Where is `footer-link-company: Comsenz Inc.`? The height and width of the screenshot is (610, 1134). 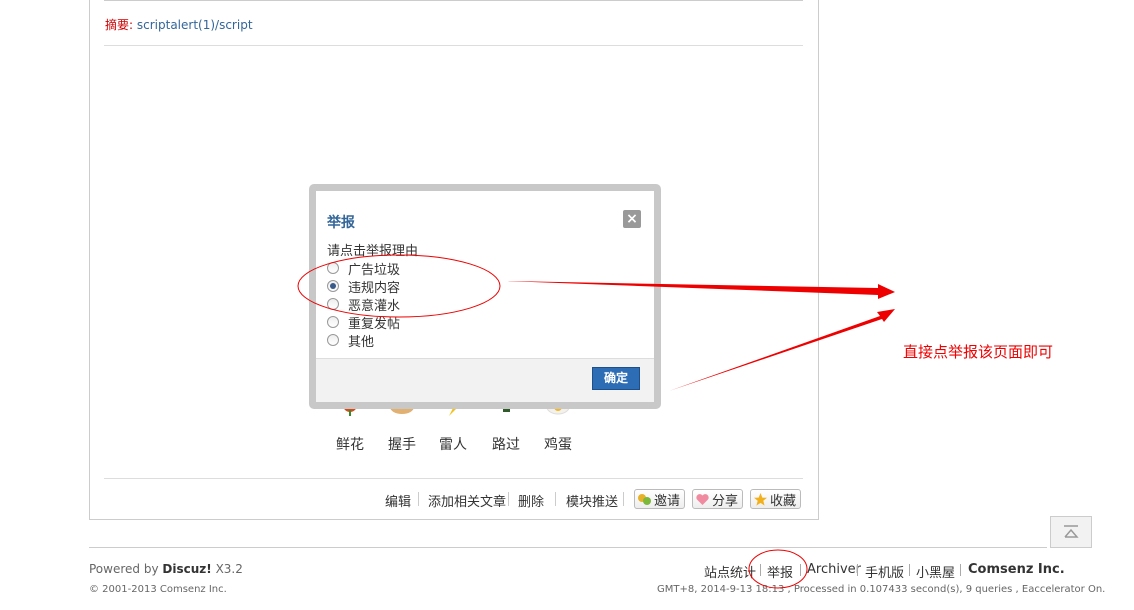 footer-link-company: Comsenz Inc. is located at coordinates (1016, 569).